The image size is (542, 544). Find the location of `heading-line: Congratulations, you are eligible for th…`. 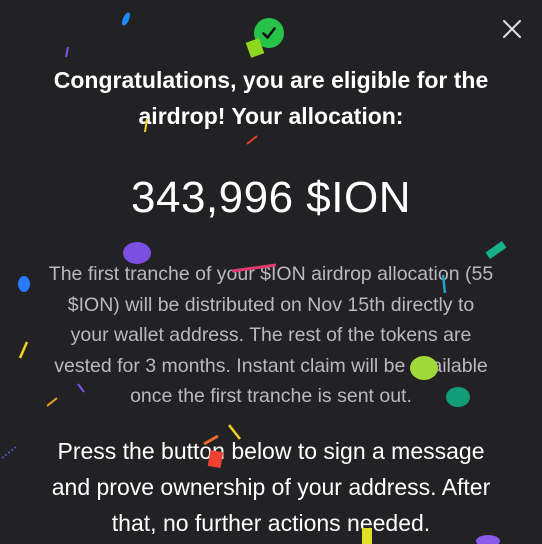

heading-line: Congratulations, you are eligible for th… is located at coordinates (271, 80).